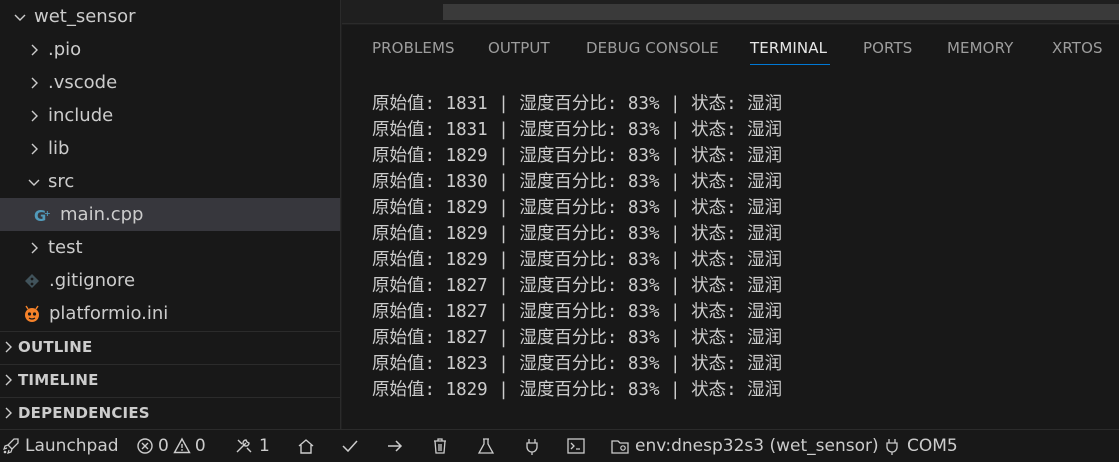 The height and width of the screenshot is (462, 1119). Describe the element at coordinates (170, 148) in the screenshot. I see `folder-lib: lib` at that location.